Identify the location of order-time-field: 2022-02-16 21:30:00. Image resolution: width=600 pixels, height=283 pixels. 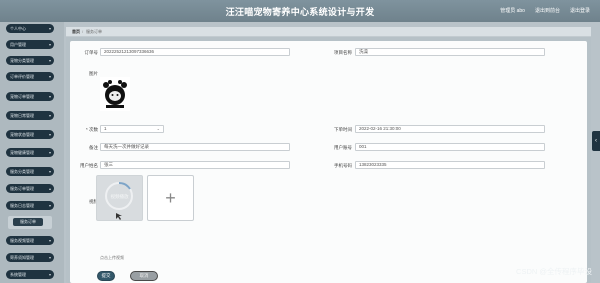
(450, 129).